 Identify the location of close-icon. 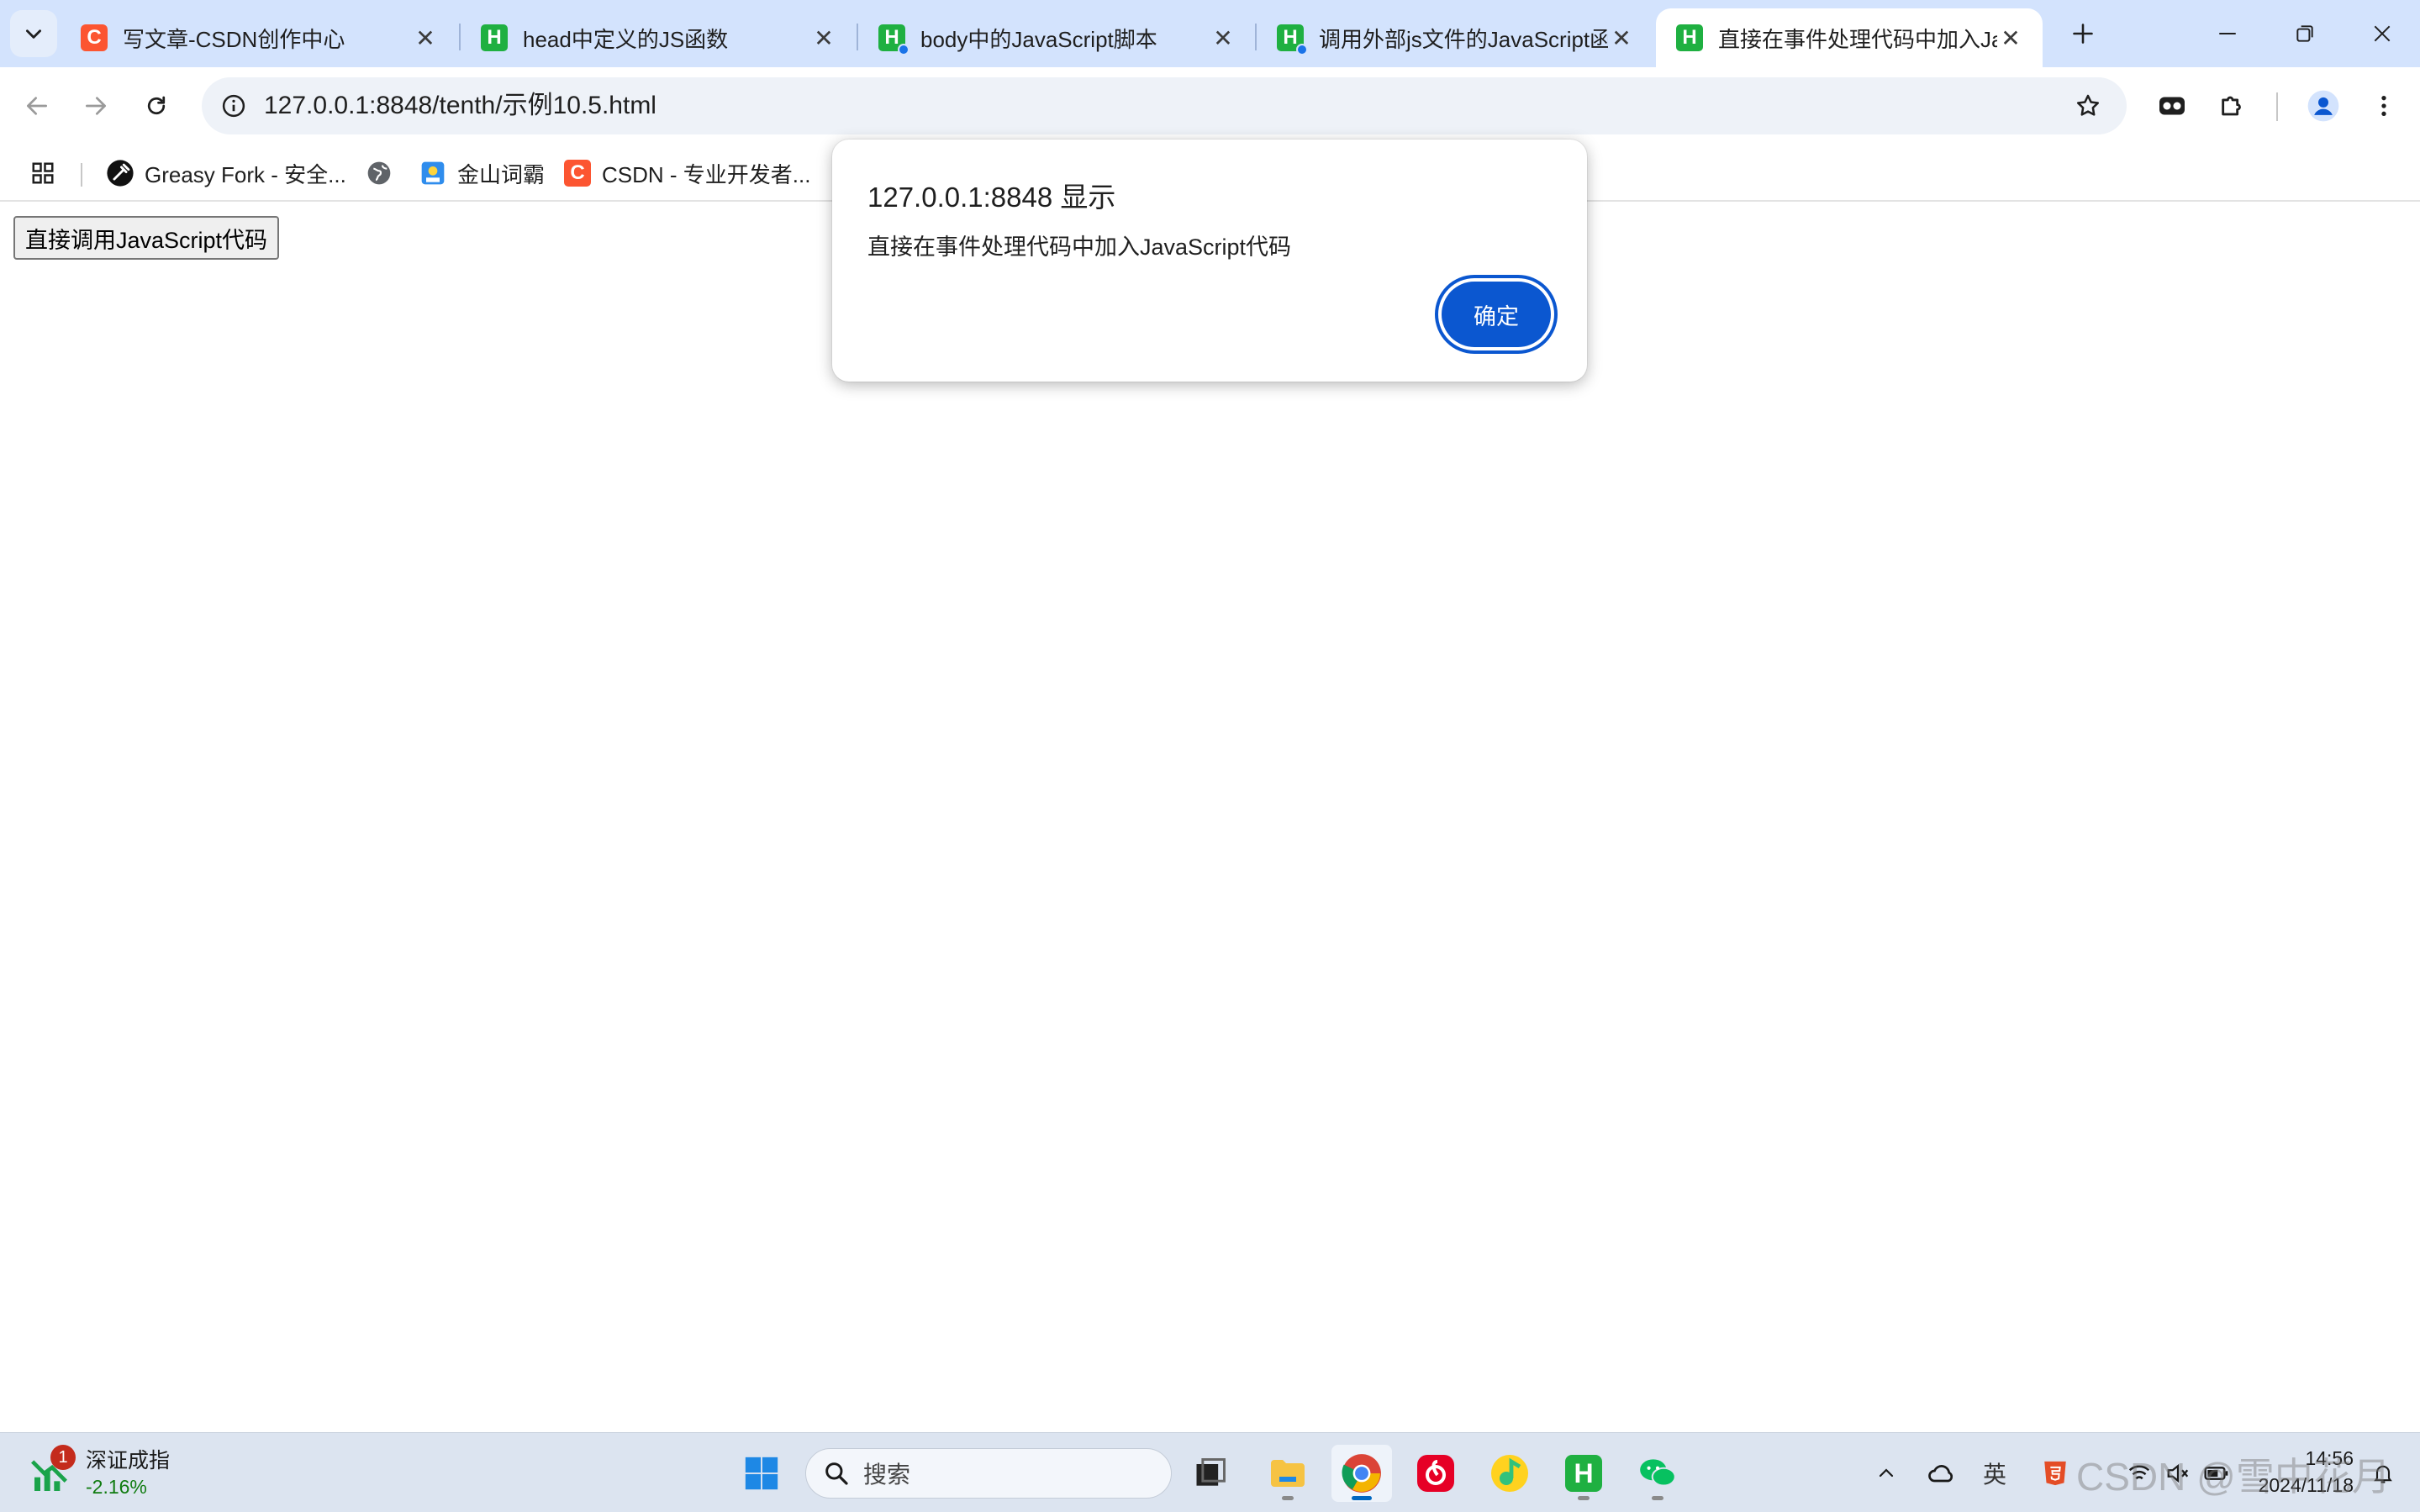
(2382, 33).